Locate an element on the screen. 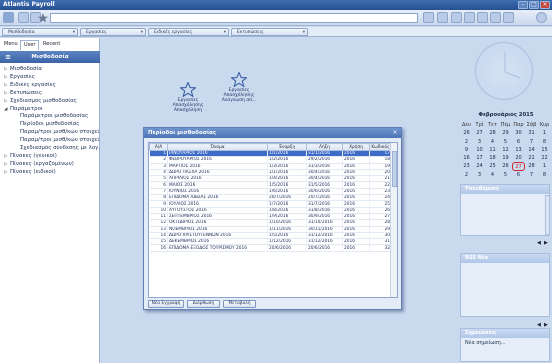  calendar-day: 22 is located at coordinates (544, 158).